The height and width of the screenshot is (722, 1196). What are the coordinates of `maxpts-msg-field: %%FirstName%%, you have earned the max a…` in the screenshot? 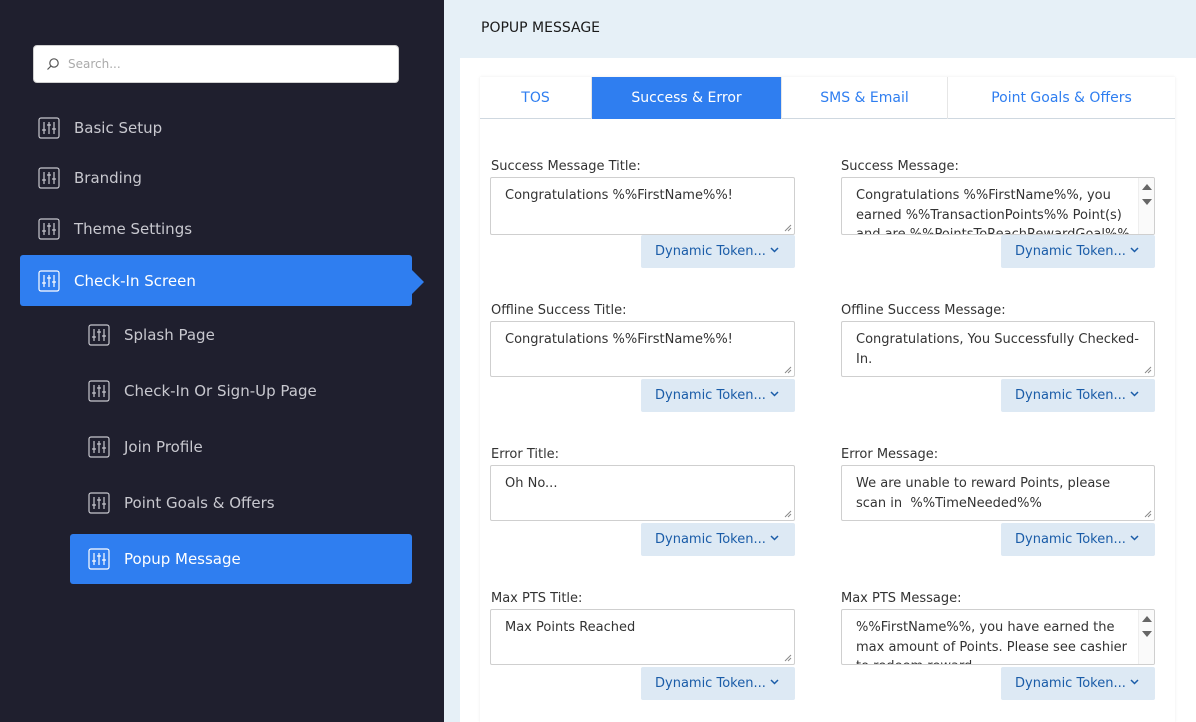 It's located at (998, 637).